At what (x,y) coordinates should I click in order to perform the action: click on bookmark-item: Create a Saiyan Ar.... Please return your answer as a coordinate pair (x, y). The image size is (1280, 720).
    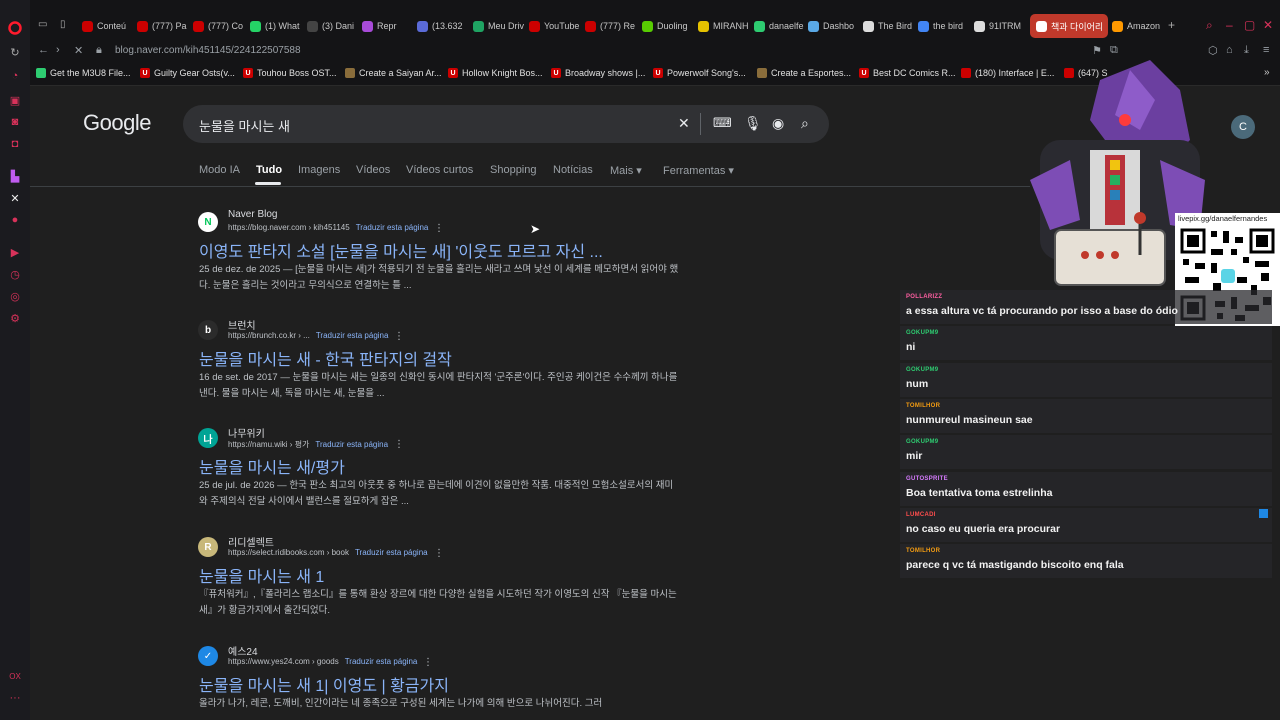
    Looking at the image, I should click on (393, 73).